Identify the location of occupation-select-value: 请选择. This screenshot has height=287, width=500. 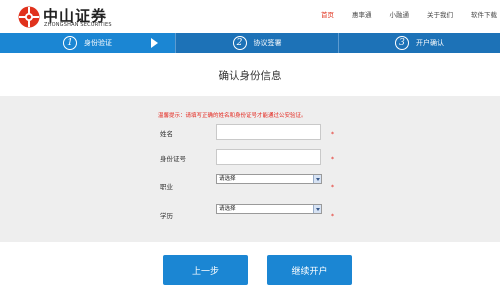
(227, 179).